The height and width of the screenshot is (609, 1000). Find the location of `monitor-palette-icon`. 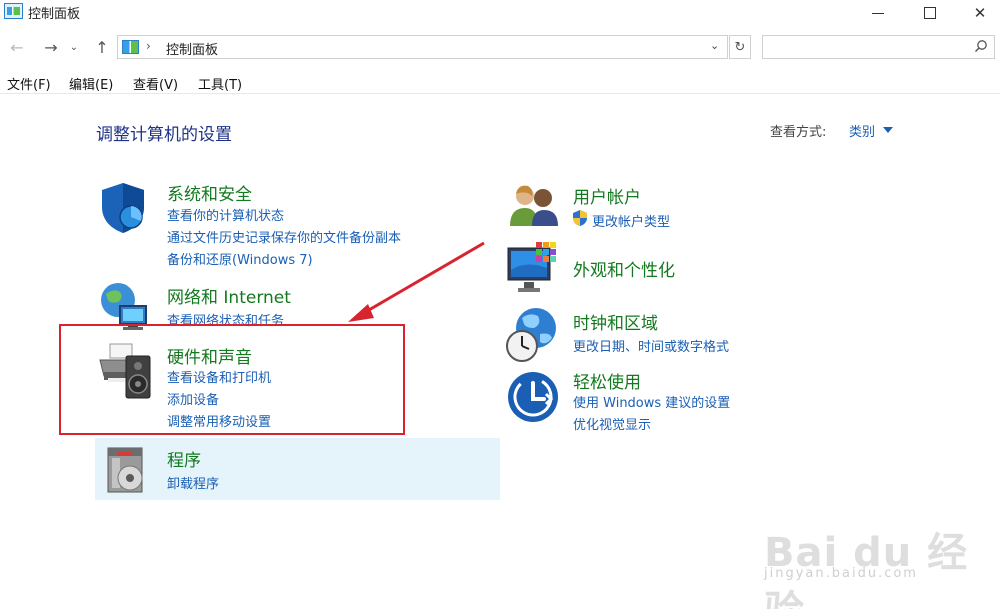

monitor-palette-icon is located at coordinates (534, 269).